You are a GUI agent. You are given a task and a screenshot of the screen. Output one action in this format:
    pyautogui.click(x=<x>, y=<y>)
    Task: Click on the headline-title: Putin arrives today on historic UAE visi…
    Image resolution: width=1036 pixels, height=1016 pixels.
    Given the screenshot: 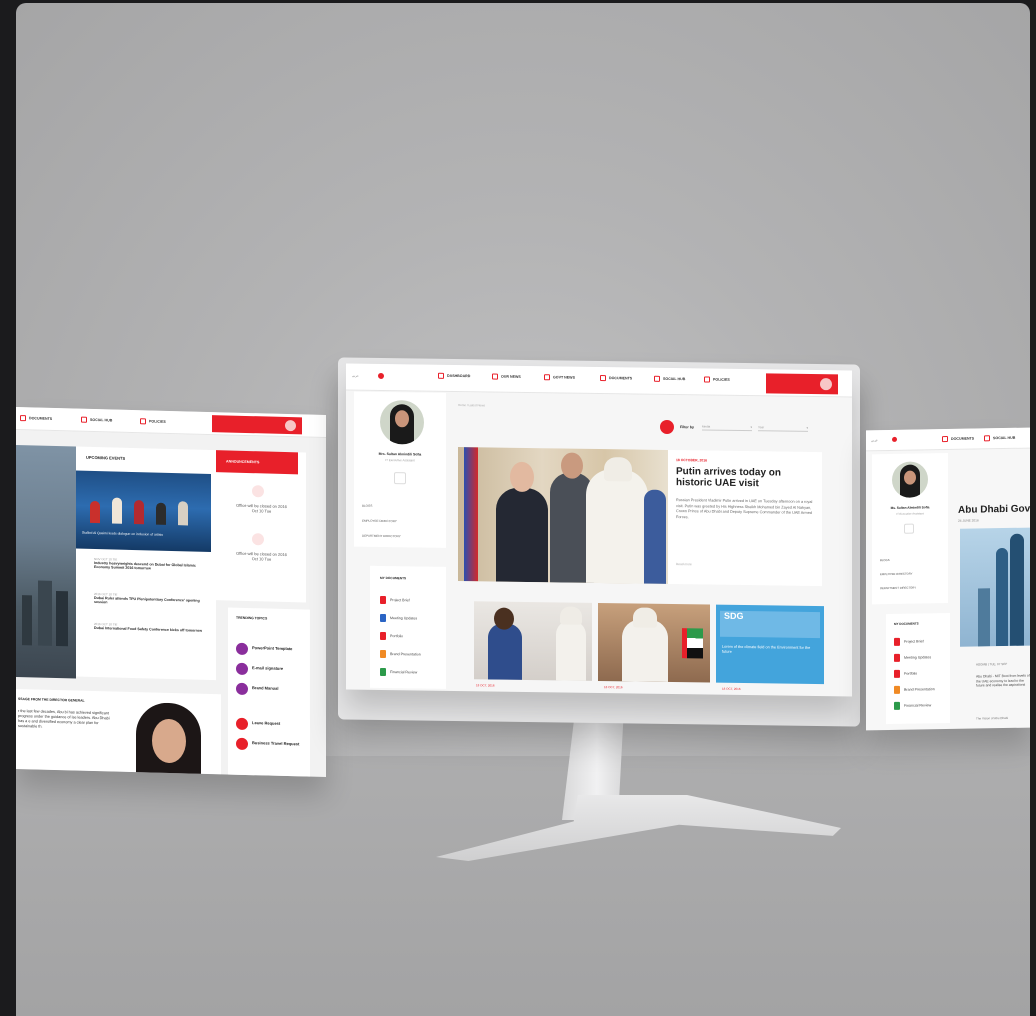 What is the action you would take?
    pyautogui.click(x=741, y=478)
    